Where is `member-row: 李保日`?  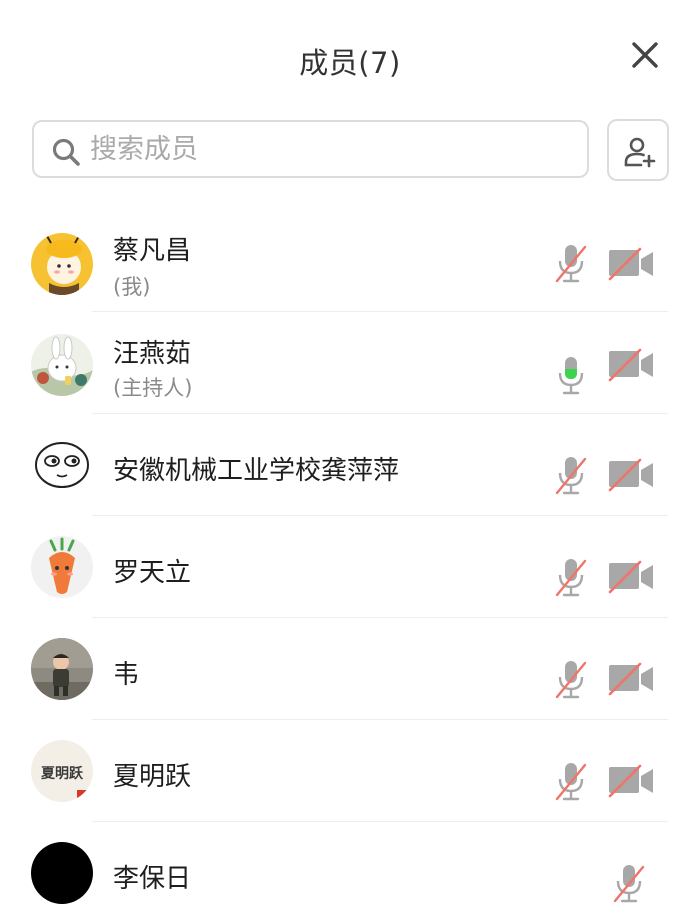 member-row: 李保日 is located at coordinates (350, 871).